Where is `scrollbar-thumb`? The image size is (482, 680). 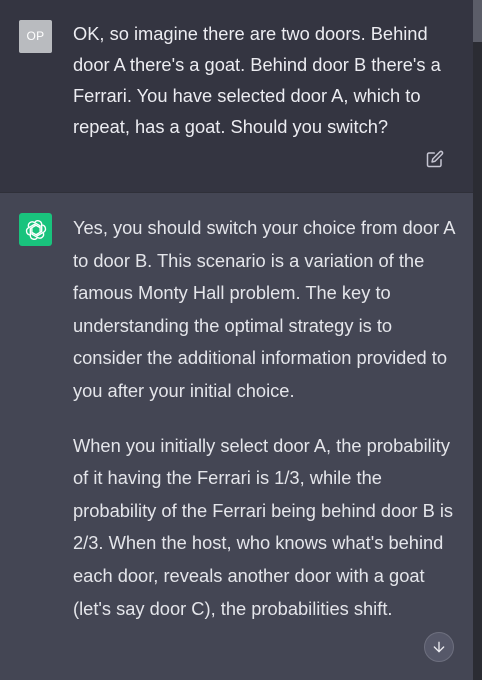 scrollbar-thumb is located at coordinates (477, 21).